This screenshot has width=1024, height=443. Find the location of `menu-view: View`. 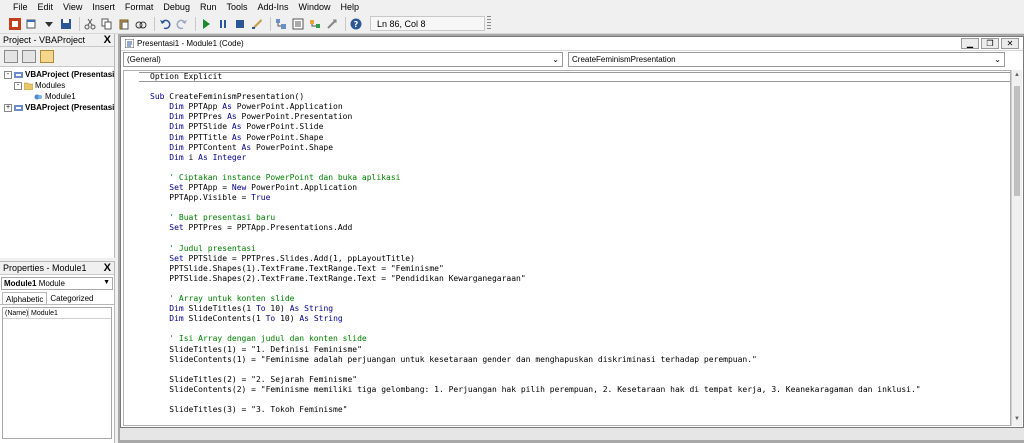

menu-view: View is located at coordinates (72, 7).